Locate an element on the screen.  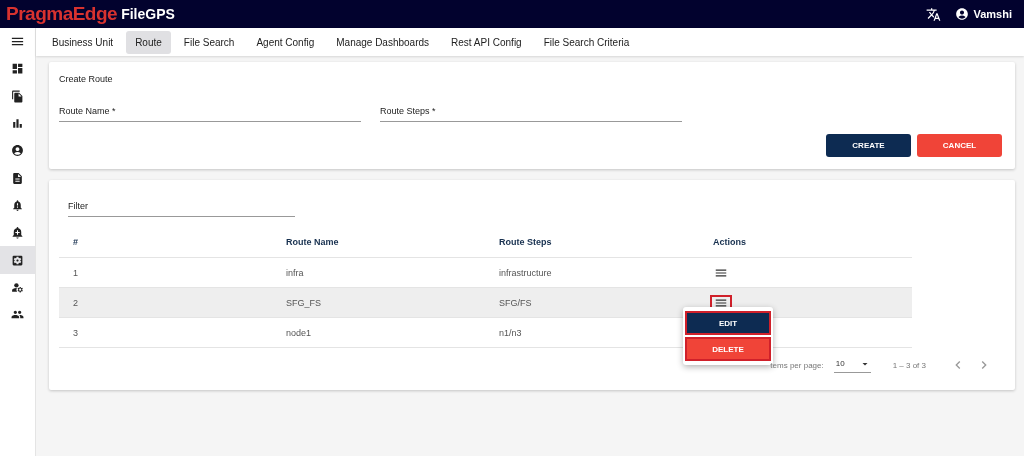
document-icon is located at coordinates (17, 178).